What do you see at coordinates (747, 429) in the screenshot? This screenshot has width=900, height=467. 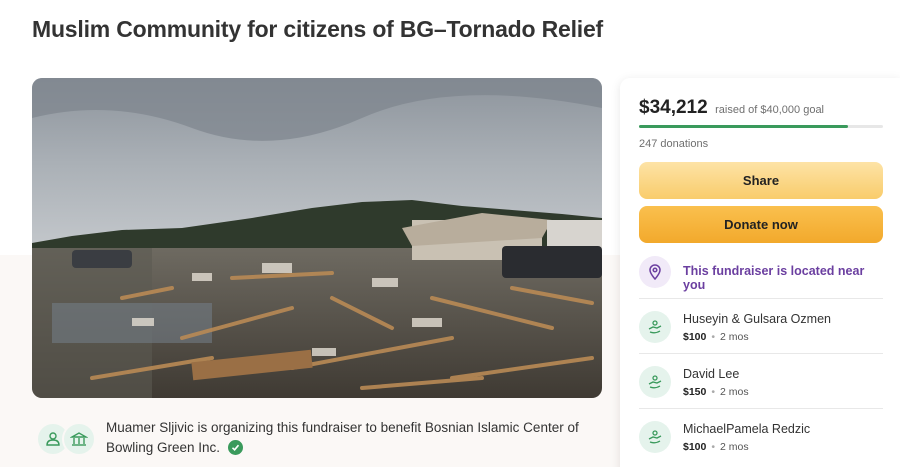 I see `donor-name: MichaelPamela Redzic` at bounding box center [747, 429].